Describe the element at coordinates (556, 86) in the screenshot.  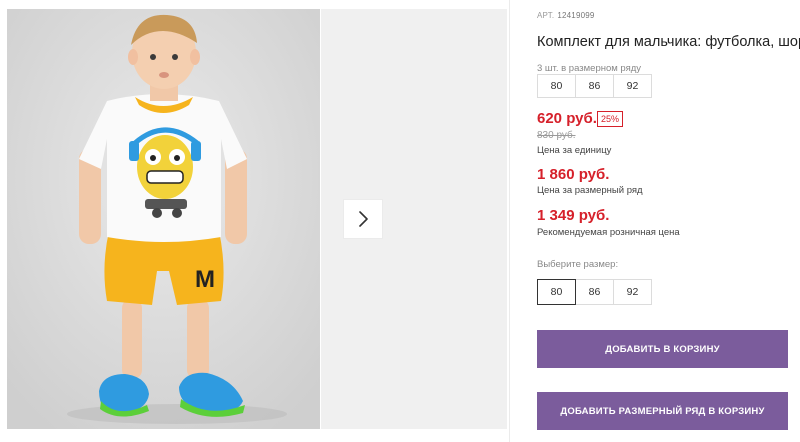
I see `size-range-item: 80` at that location.